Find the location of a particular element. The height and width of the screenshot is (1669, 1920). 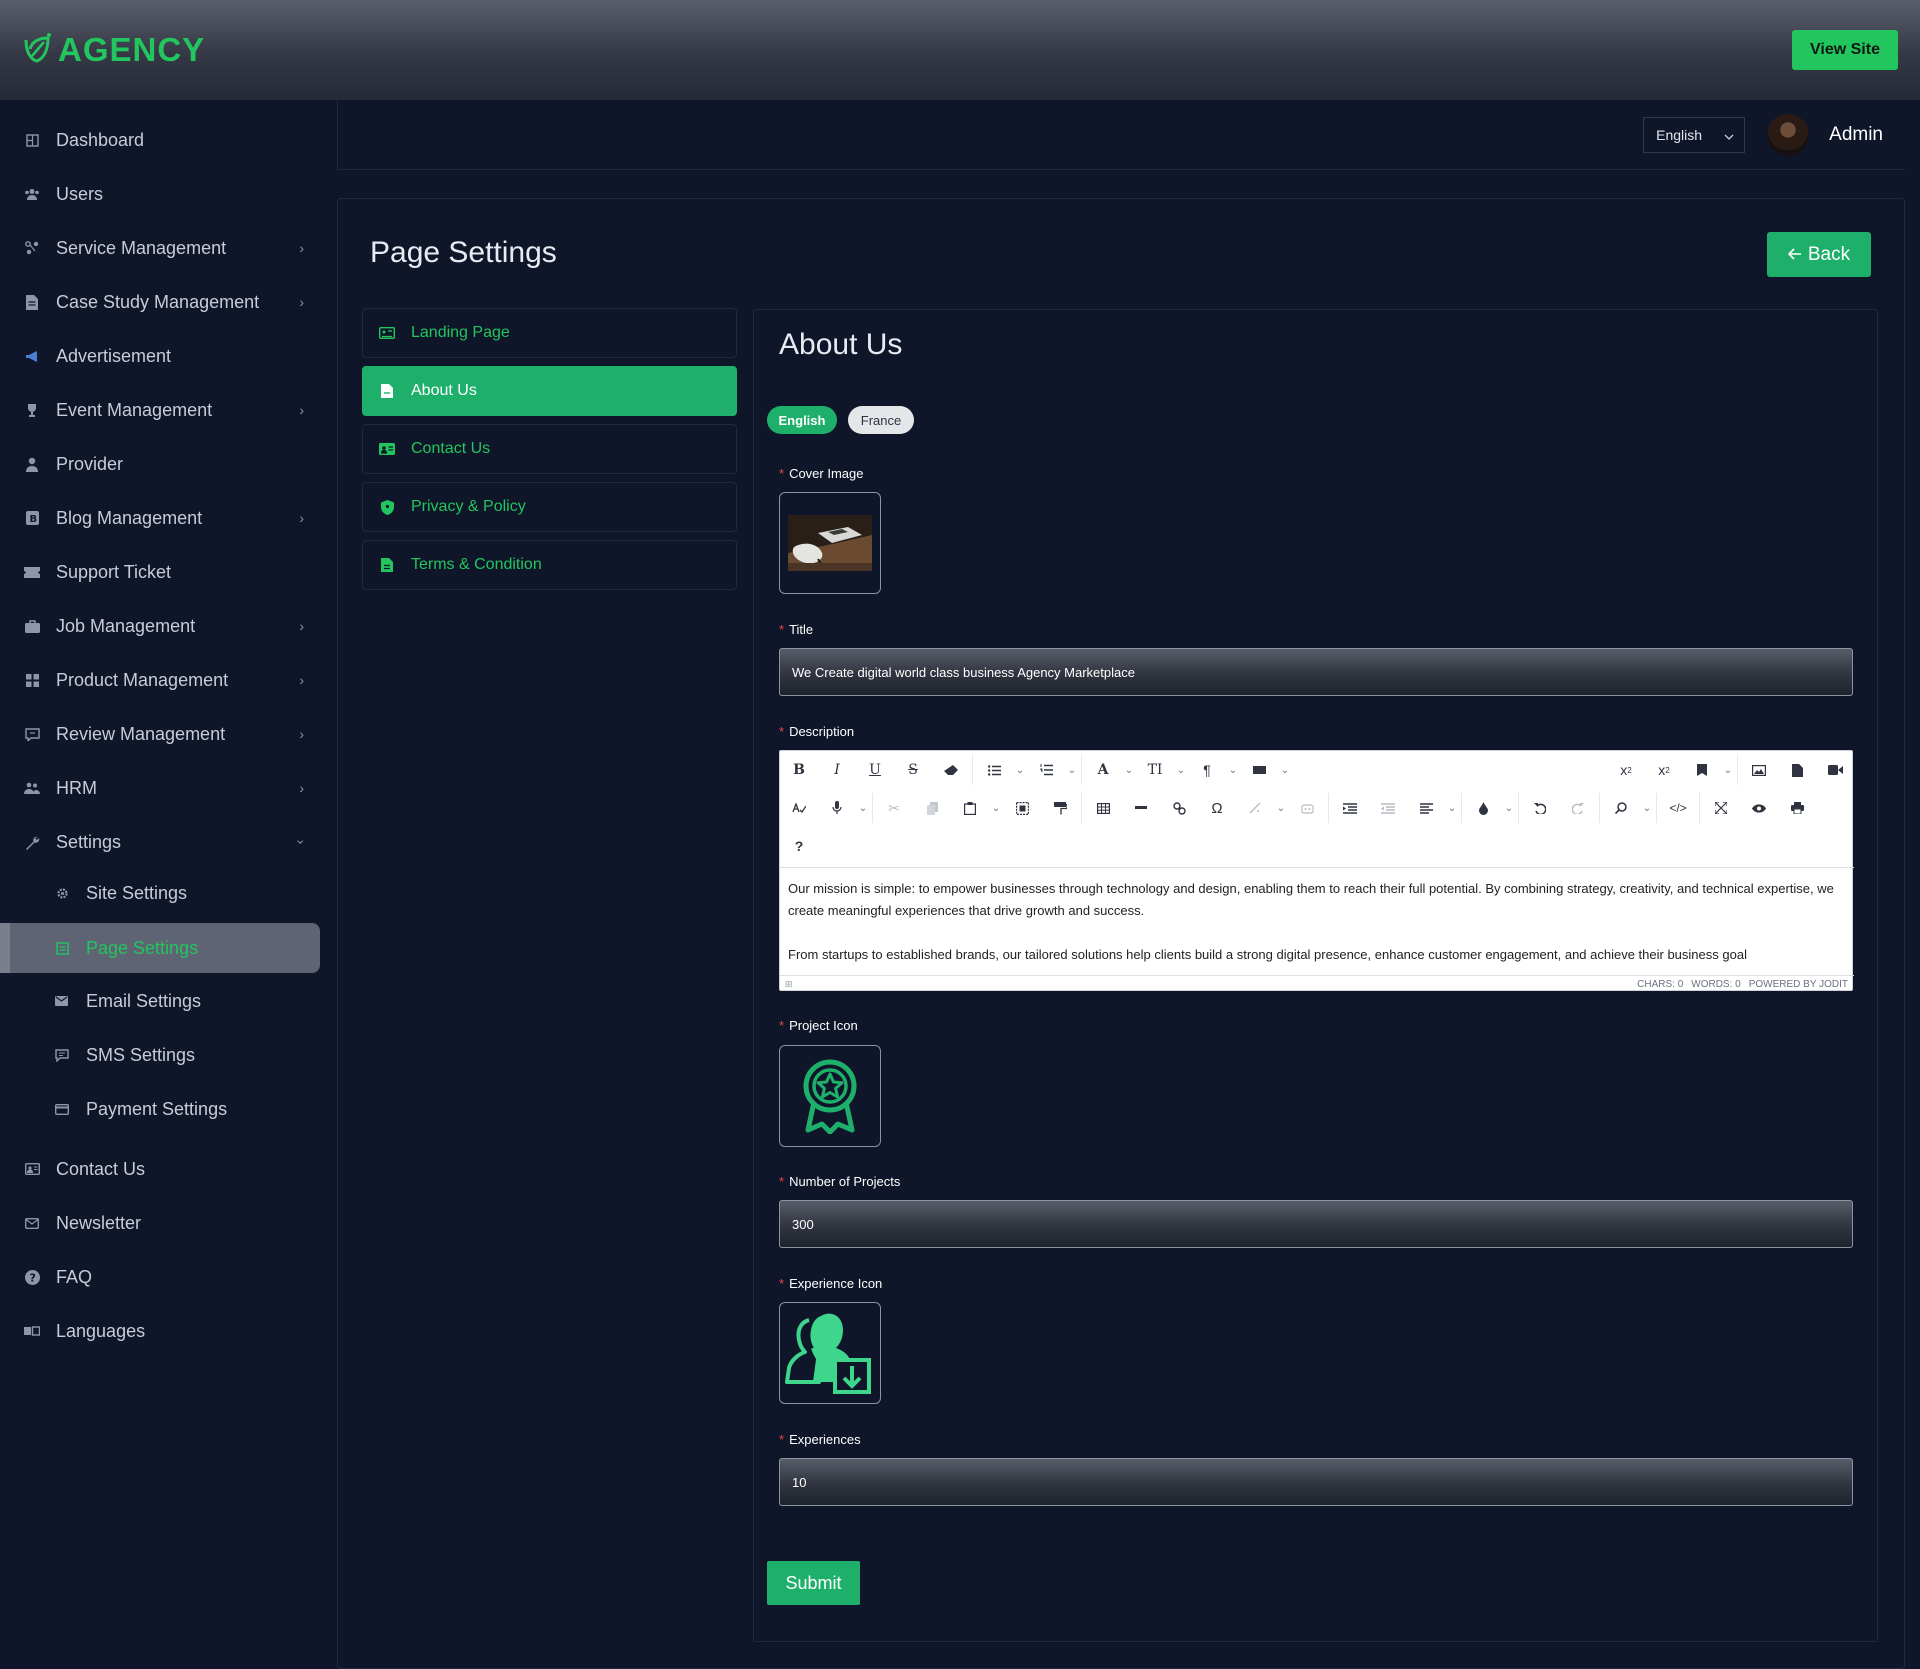

sidebar-item-languages: Languages is located at coordinates (160, 1331).